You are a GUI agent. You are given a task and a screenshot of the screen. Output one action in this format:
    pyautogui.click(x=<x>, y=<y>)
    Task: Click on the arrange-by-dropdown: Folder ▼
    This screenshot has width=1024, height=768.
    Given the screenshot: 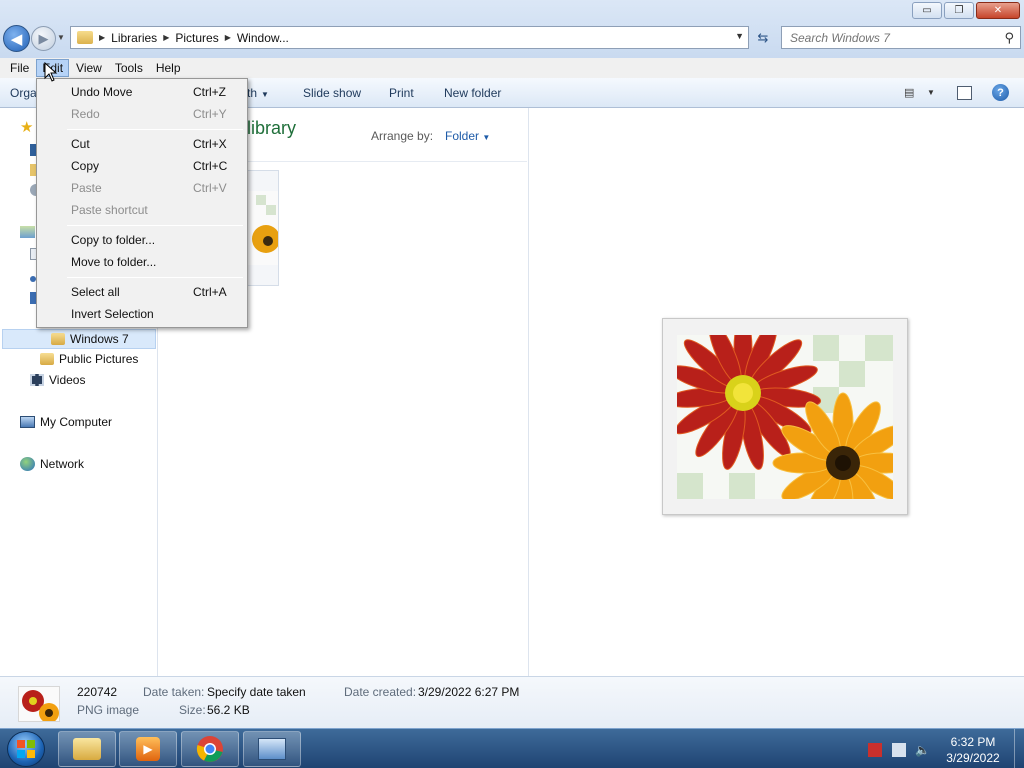 What is the action you would take?
    pyautogui.click(x=467, y=136)
    